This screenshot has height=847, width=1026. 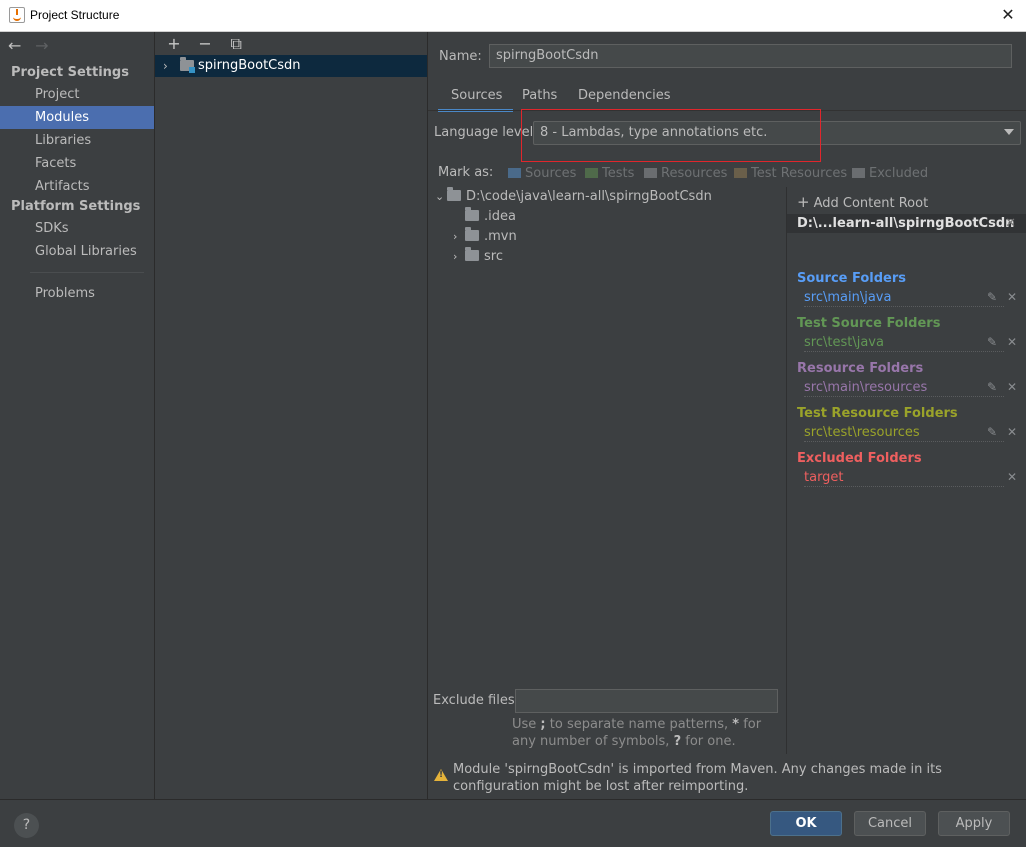 What do you see at coordinates (77, 117) in the screenshot?
I see `nav-item-modules: Modules` at bounding box center [77, 117].